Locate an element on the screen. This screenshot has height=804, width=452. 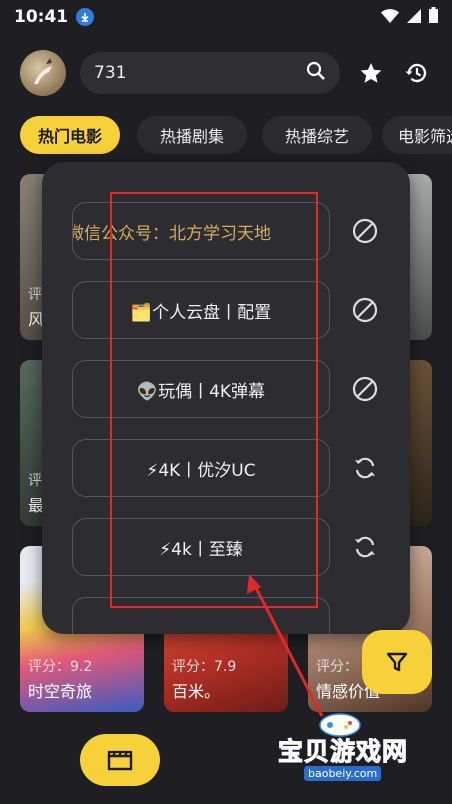
filter-icon is located at coordinates (397, 662).